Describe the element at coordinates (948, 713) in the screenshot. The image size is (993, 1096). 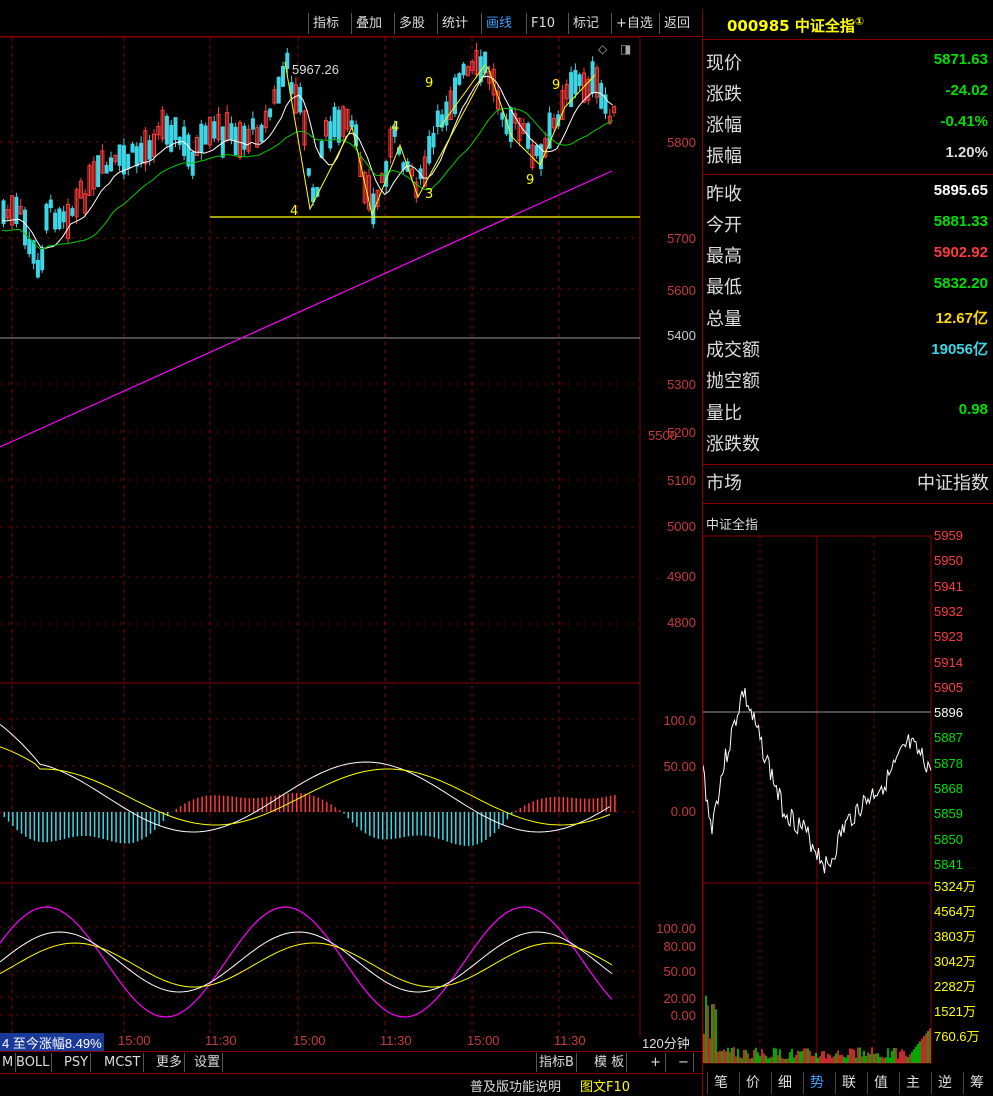
I see `intraday-price-tick: 5896` at that location.